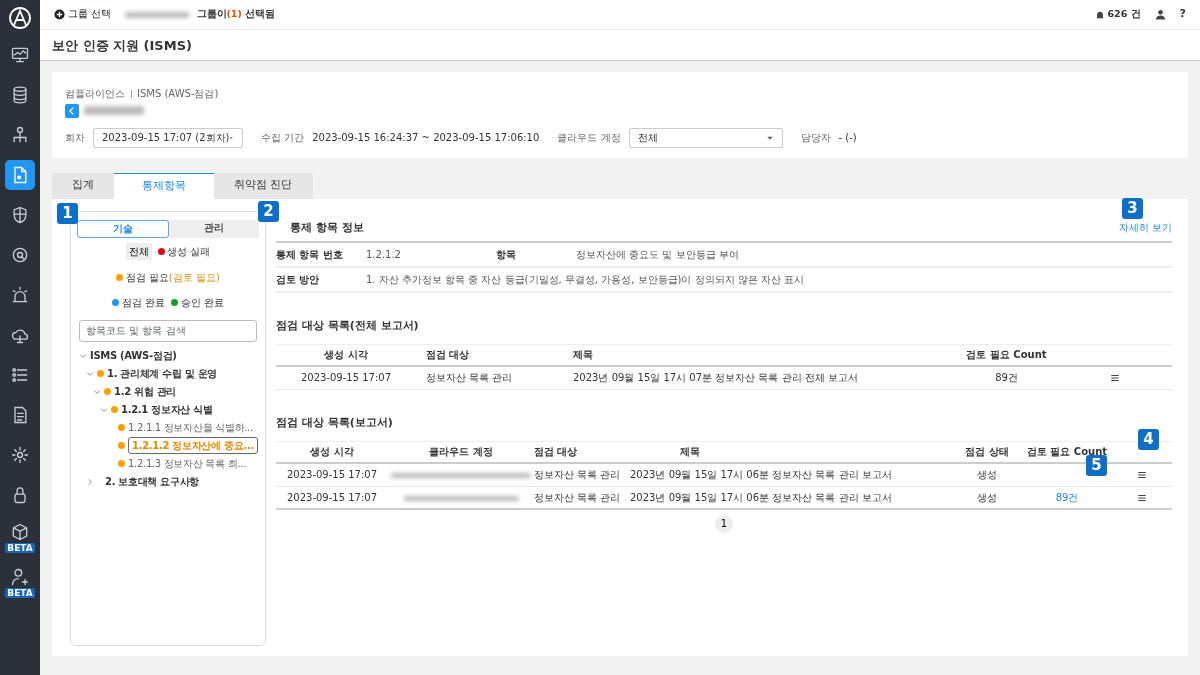  What do you see at coordinates (1096, 465) in the screenshot?
I see `callout-badge: 5` at bounding box center [1096, 465].